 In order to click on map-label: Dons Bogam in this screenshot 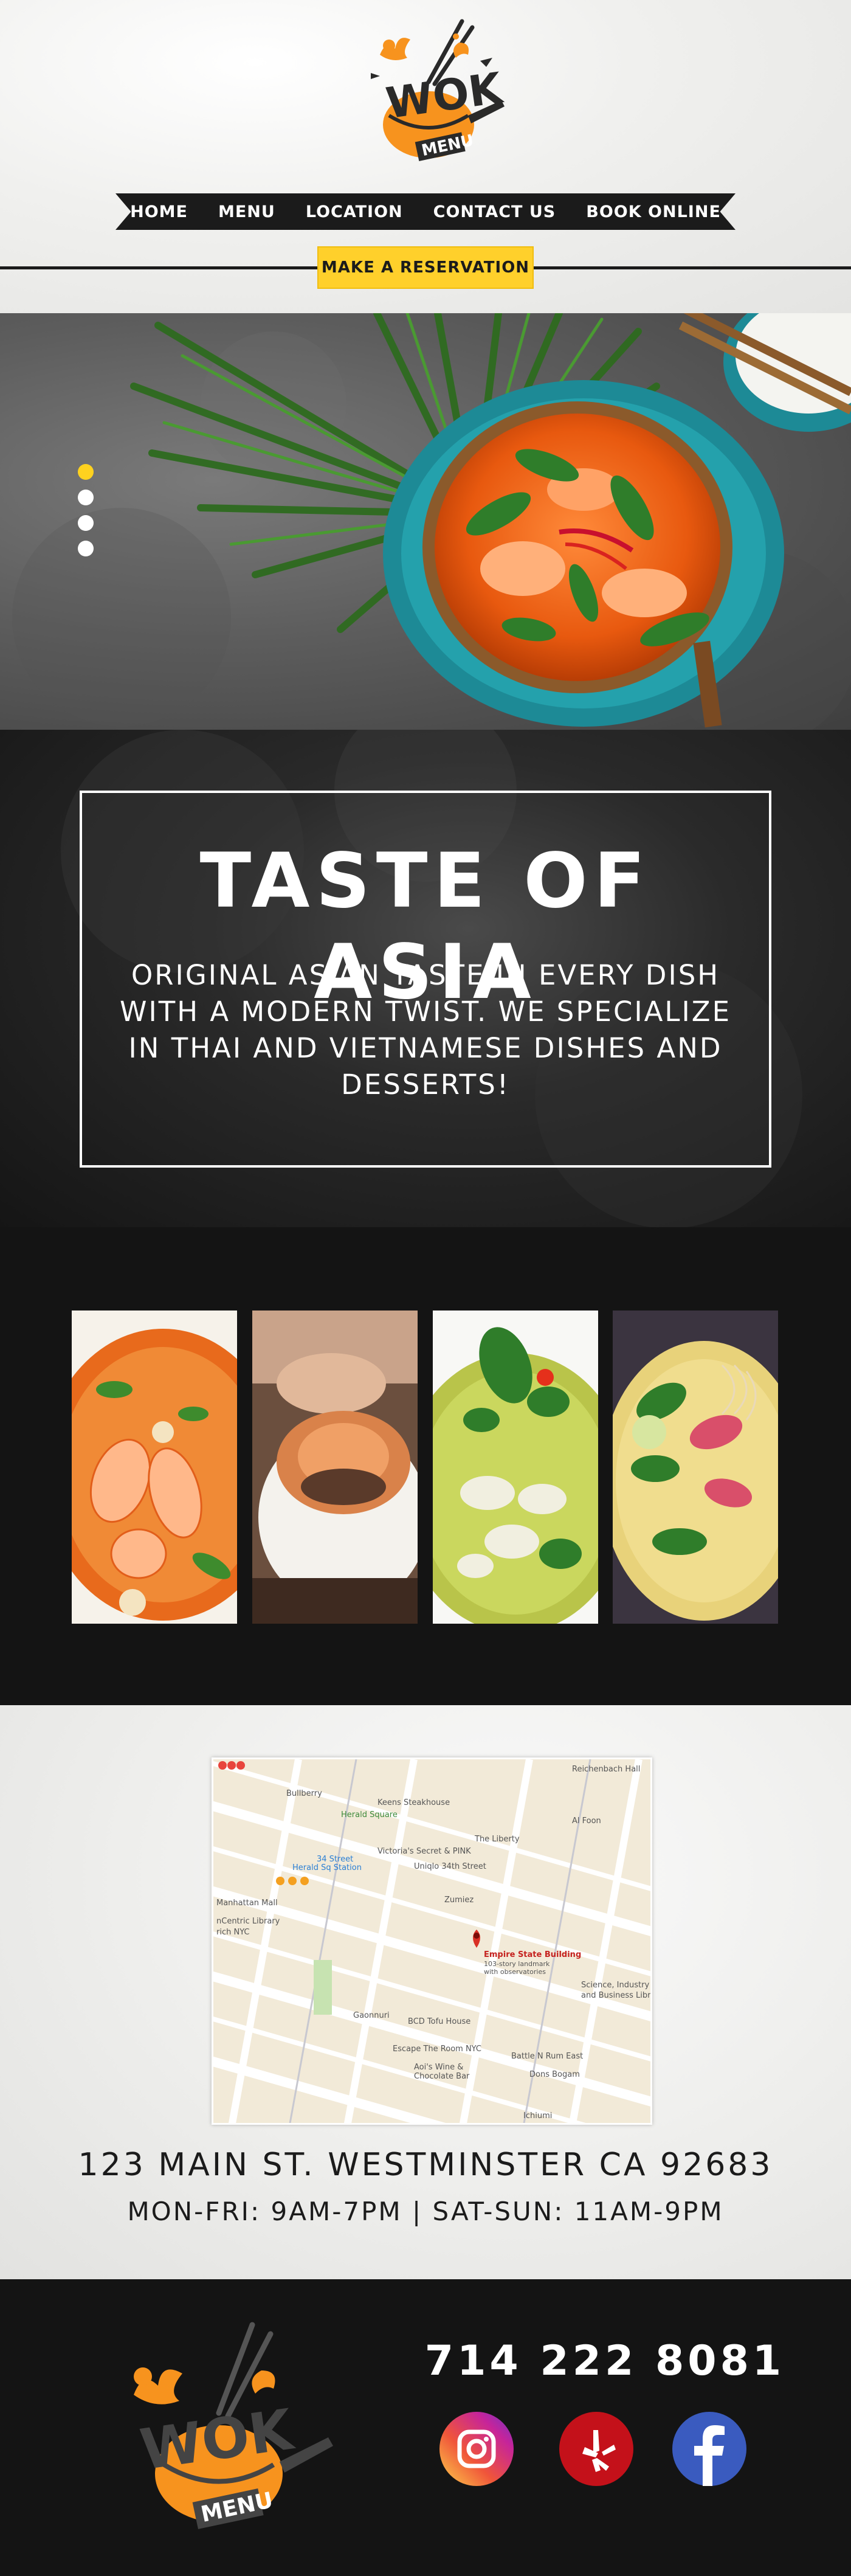, I will do `click(554, 2074)`.